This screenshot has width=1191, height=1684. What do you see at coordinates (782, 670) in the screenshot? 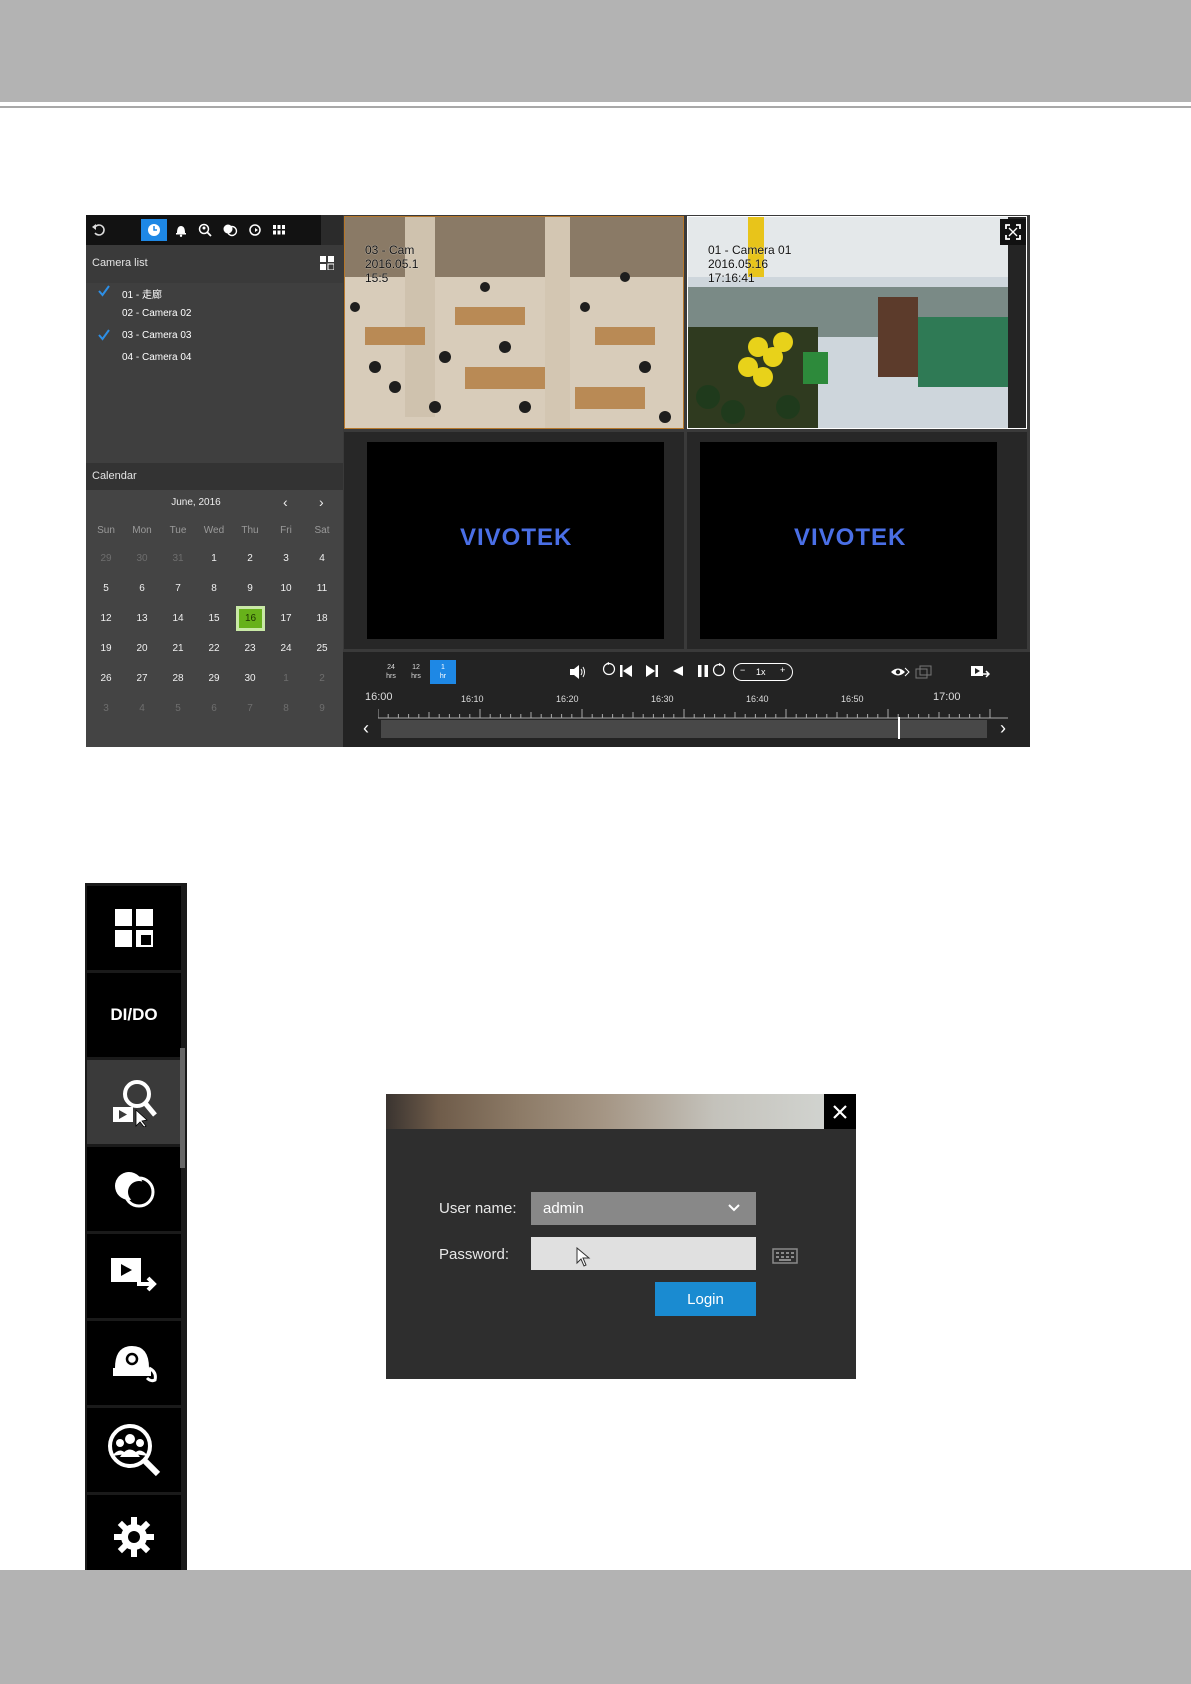
I see `speed-increase-icon: +` at bounding box center [782, 670].